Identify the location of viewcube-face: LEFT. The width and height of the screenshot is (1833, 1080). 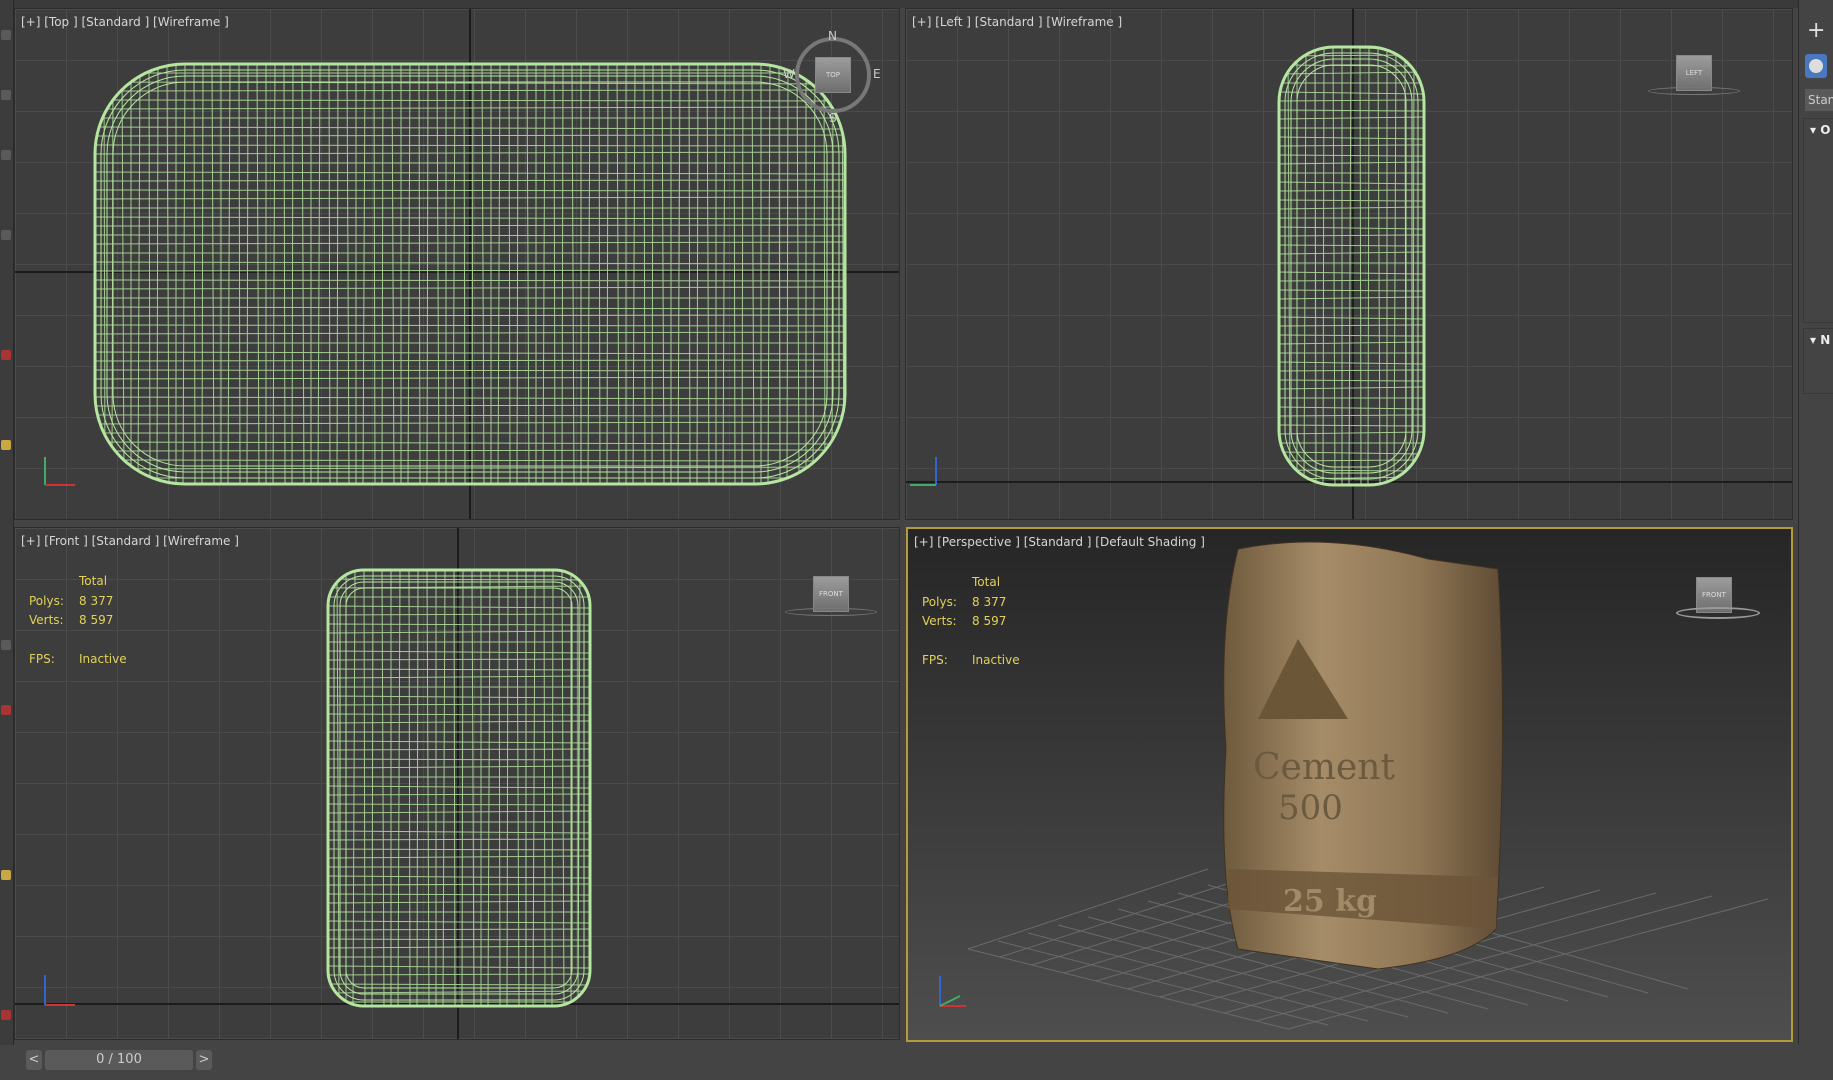
(1694, 73).